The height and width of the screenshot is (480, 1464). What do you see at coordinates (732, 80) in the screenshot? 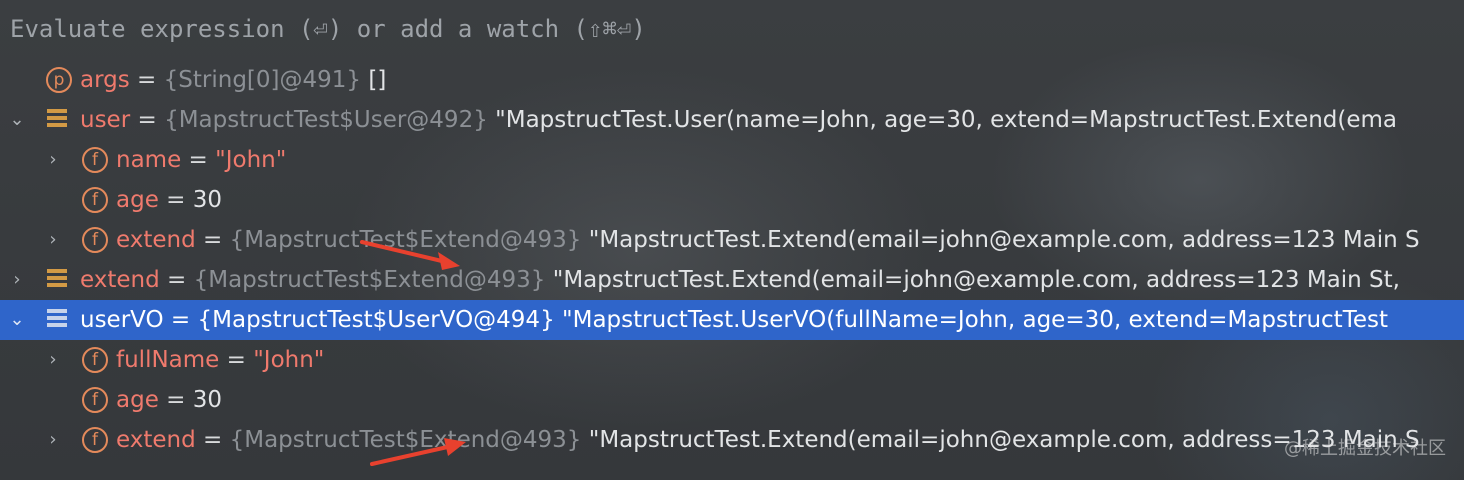
I see `variable-row-args: p args = {String[0]@491} []` at bounding box center [732, 80].